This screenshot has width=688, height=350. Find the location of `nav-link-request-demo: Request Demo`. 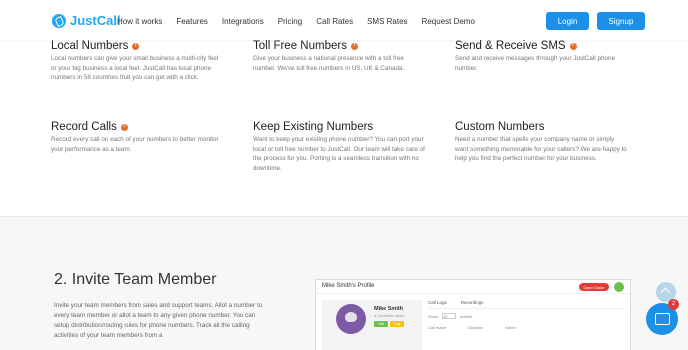

nav-link-request-demo: Request Demo is located at coordinates (448, 21).